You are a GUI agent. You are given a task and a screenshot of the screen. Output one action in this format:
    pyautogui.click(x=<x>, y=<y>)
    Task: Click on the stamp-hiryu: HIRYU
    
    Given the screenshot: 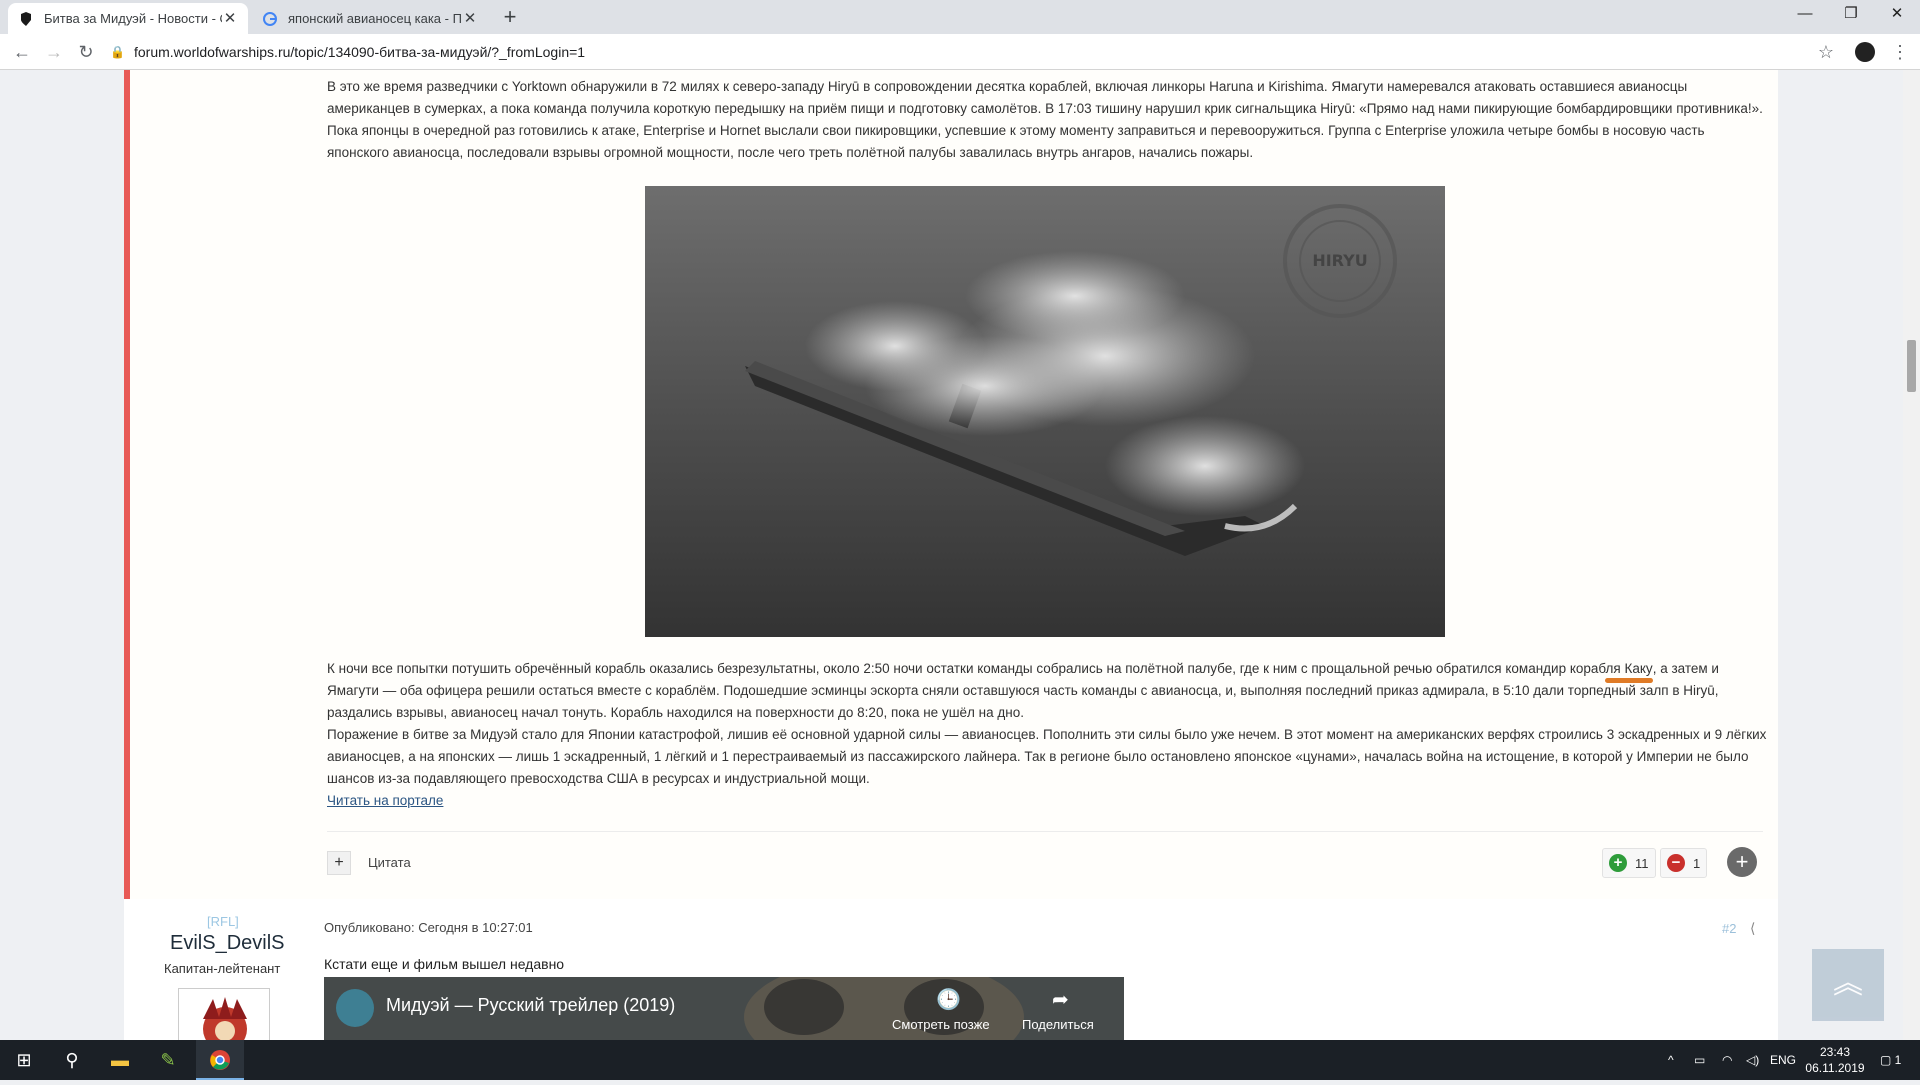 What is the action you would take?
    pyautogui.click(x=1339, y=260)
    